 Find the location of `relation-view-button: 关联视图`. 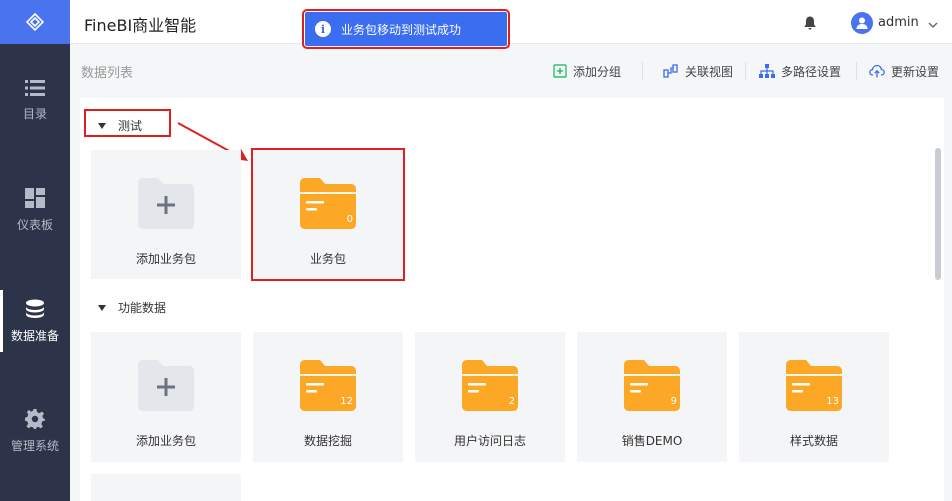

relation-view-button: 关联视图 is located at coordinates (698, 71).